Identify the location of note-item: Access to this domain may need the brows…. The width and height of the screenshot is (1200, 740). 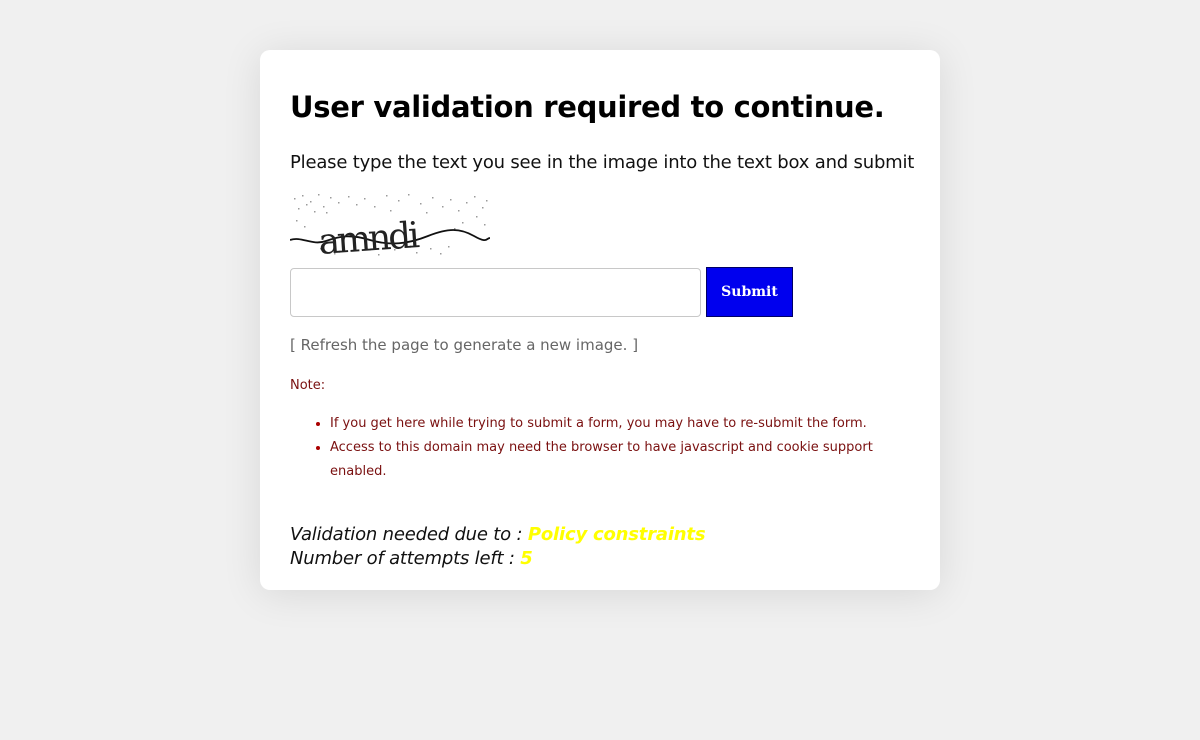
(610, 460).